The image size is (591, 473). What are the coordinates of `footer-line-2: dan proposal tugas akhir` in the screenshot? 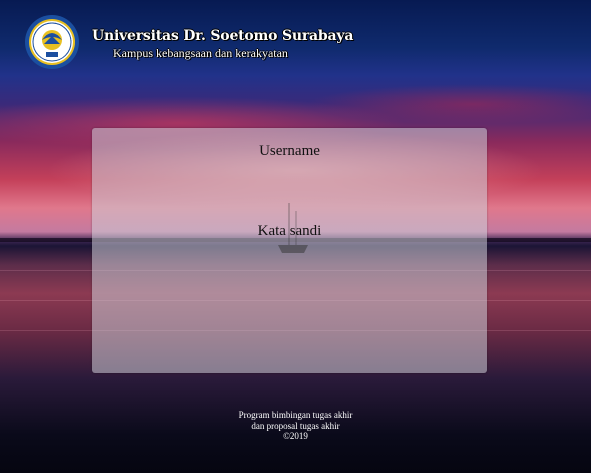 It's located at (295, 425).